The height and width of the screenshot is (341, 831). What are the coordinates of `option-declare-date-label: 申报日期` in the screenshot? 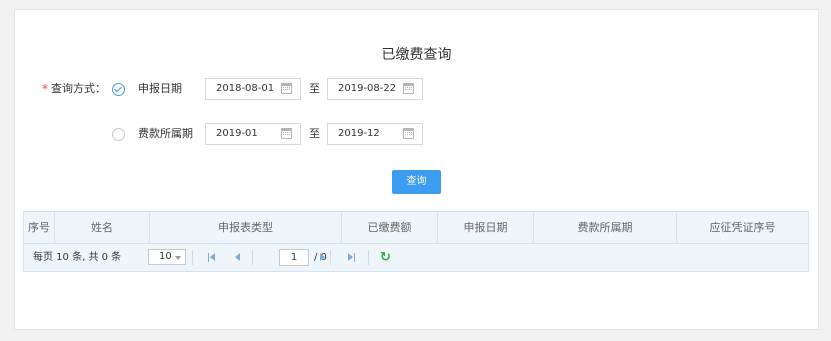 It's located at (160, 88).